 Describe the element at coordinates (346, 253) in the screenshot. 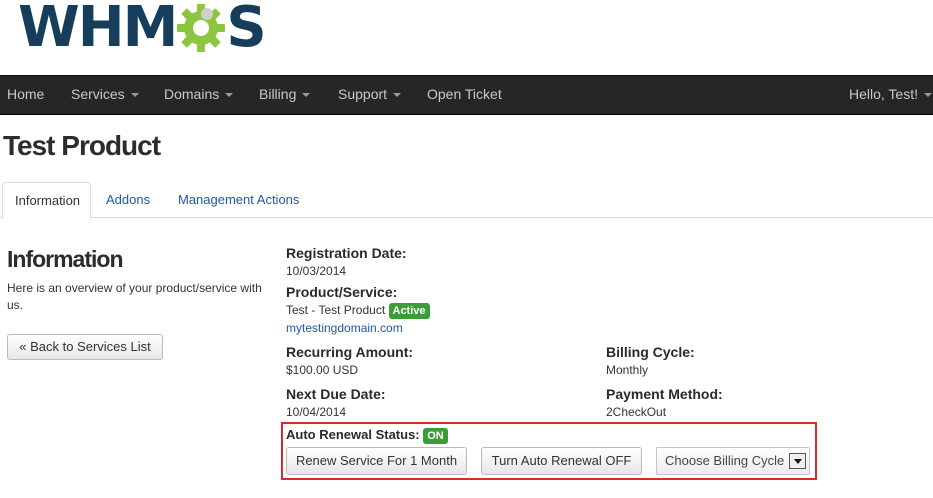

I see `registration-date-label: Registration Date:` at that location.